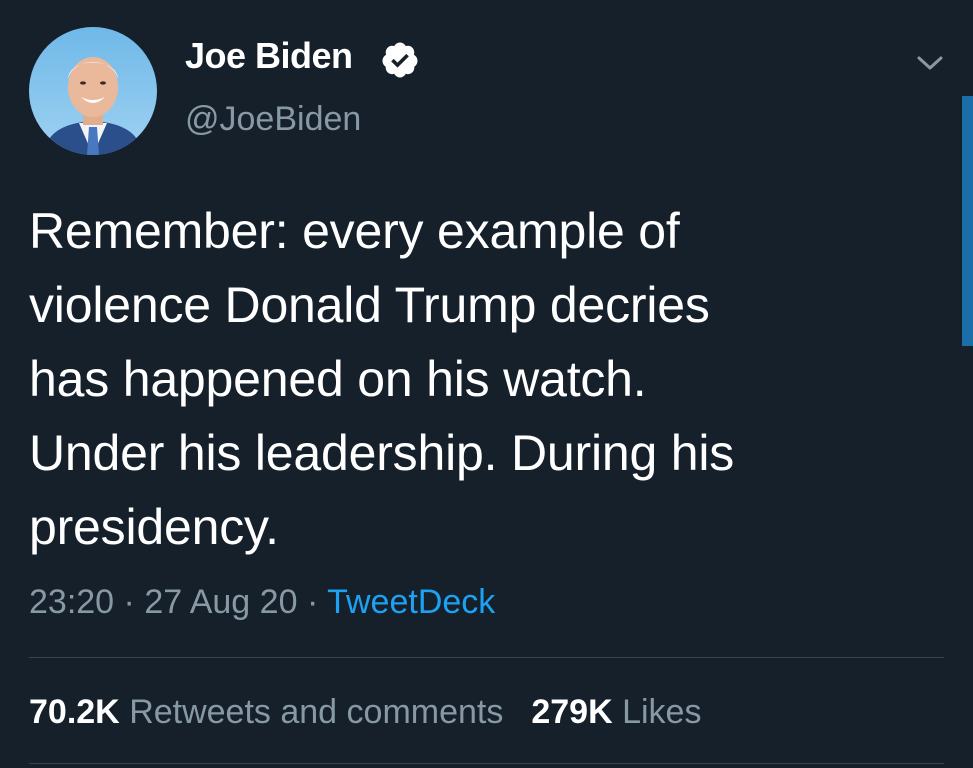  Describe the element at coordinates (382, 453) in the screenshot. I see `tweet-text-line: Under his leadership. During his` at that location.